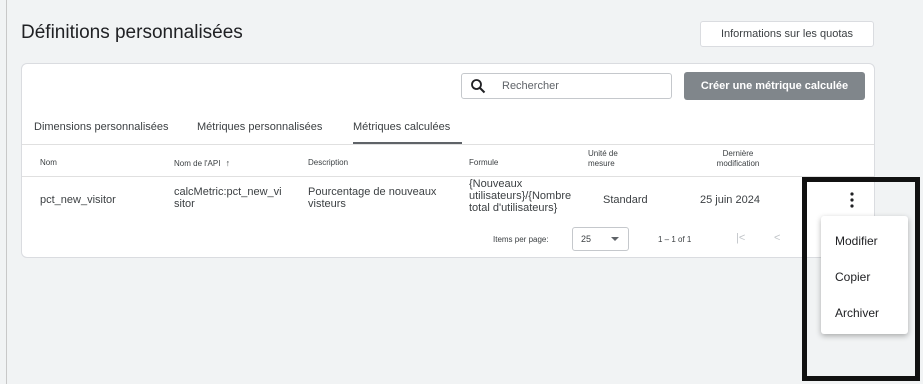 The image size is (923, 384). I want to click on tab-custom-metrics: Métriques personnalisées, so click(259, 127).